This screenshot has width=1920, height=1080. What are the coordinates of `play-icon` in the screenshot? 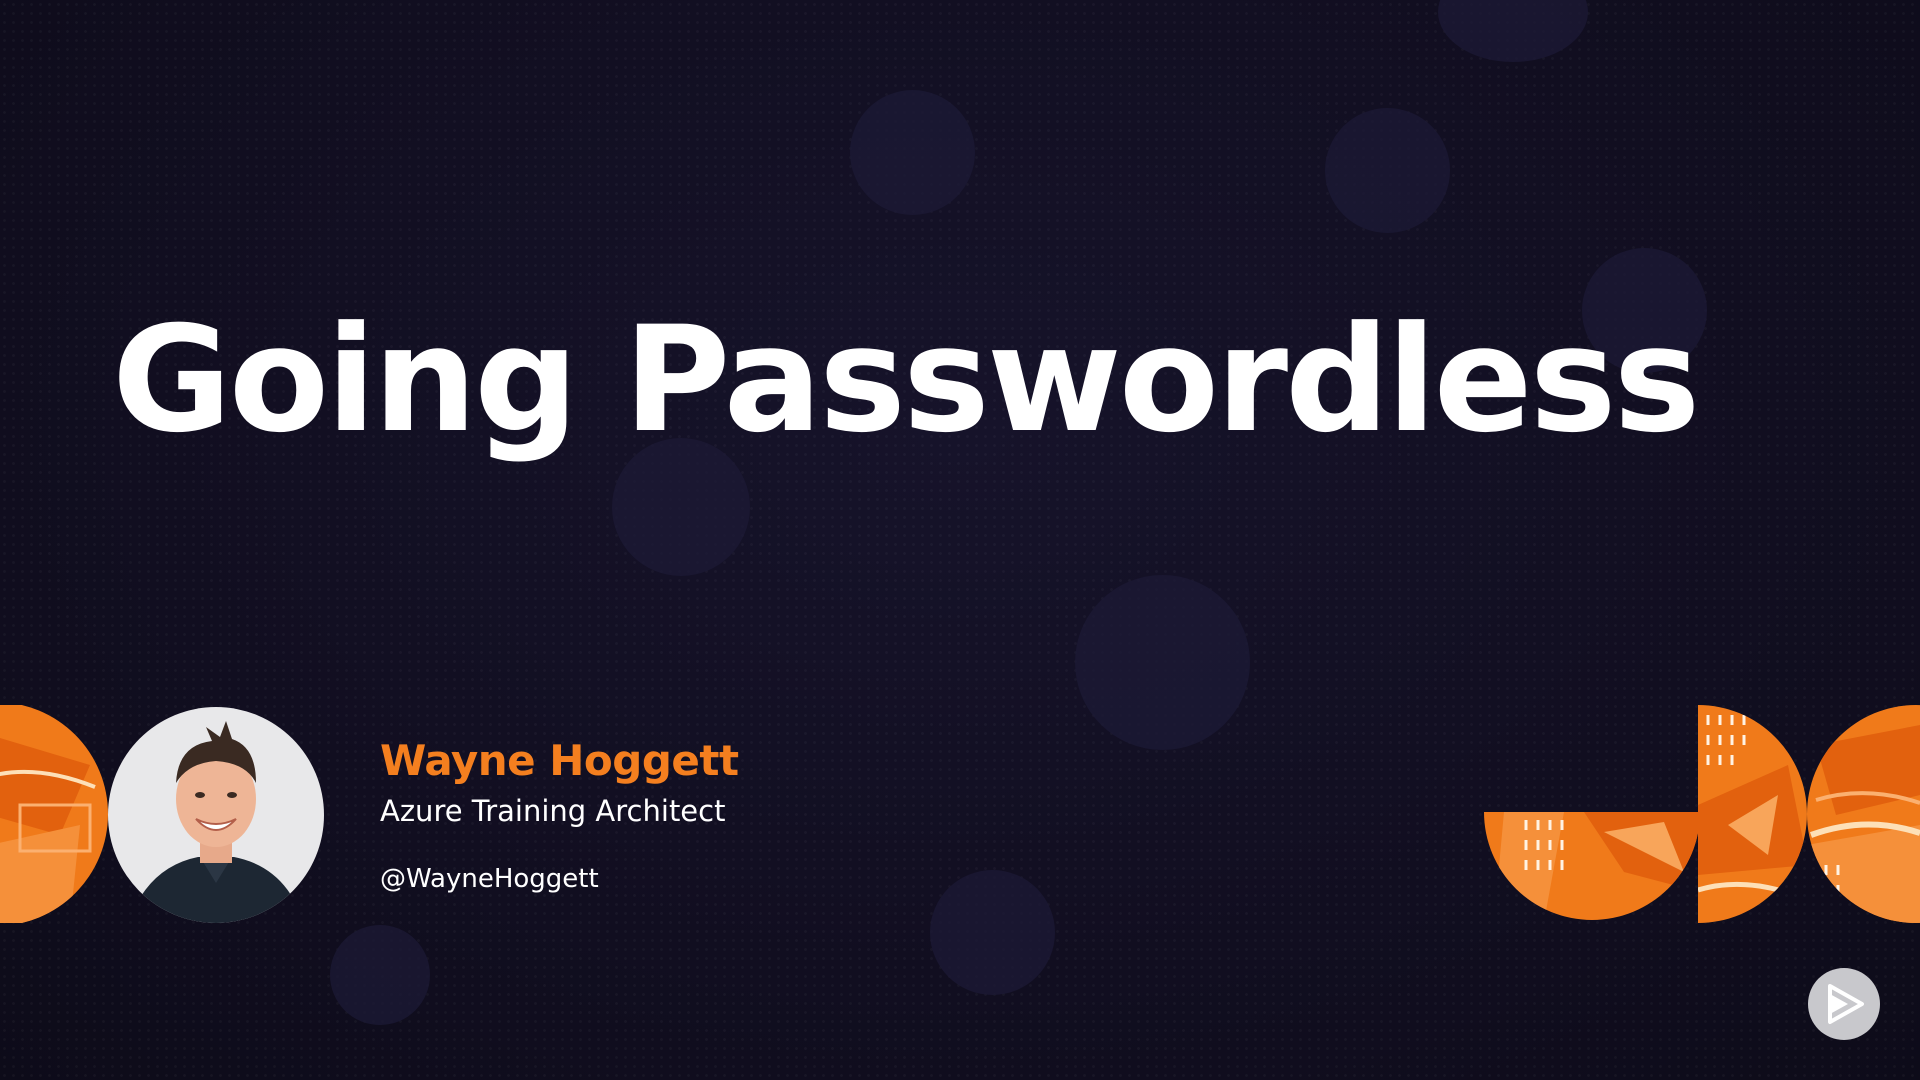 It's located at (1846, 1004).